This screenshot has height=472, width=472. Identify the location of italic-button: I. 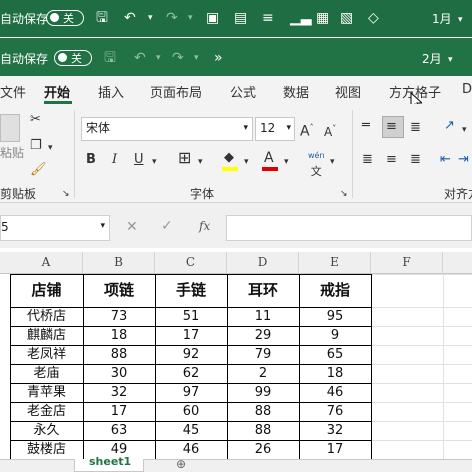
(114, 160).